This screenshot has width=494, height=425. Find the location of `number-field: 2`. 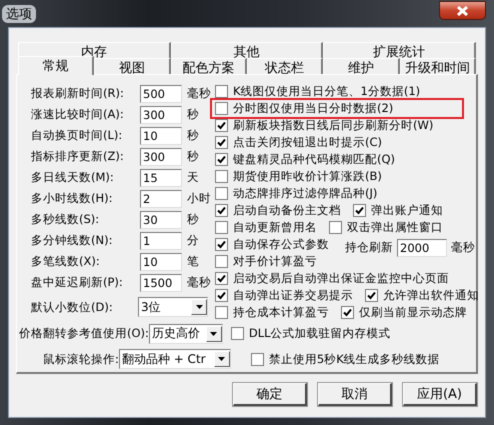

number-field: 2 is located at coordinates (161, 199).